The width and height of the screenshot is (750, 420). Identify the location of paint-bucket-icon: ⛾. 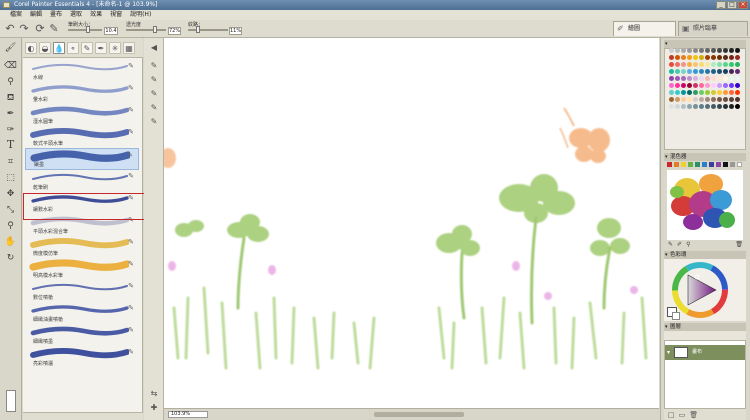
(10, 98).